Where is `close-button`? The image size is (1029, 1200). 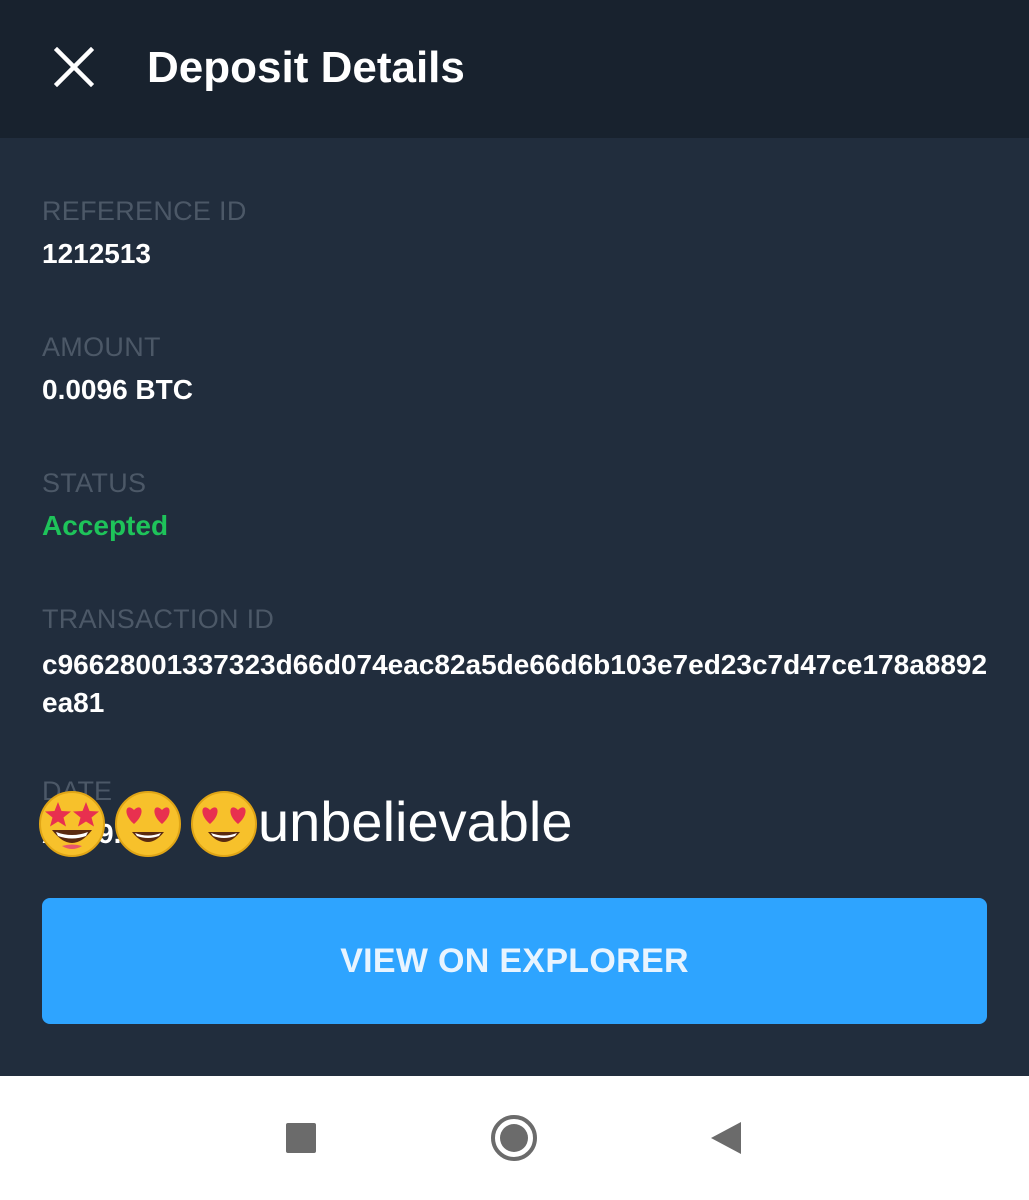
close-button is located at coordinates (74, 67).